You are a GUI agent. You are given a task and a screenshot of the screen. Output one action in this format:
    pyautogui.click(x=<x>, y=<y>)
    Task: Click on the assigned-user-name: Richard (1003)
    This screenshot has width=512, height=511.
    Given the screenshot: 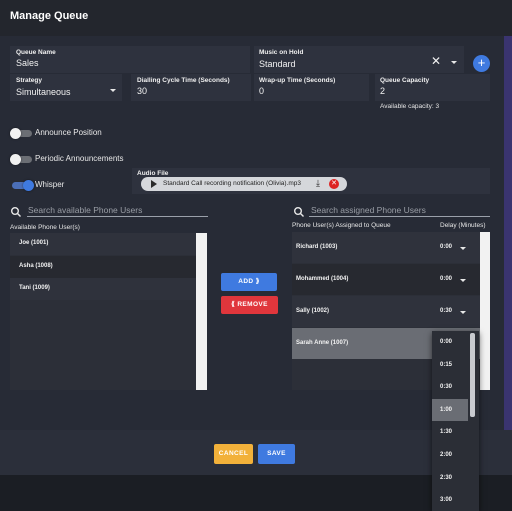 What is the action you would take?
    pyautogui.click(x=317, y=247)
    